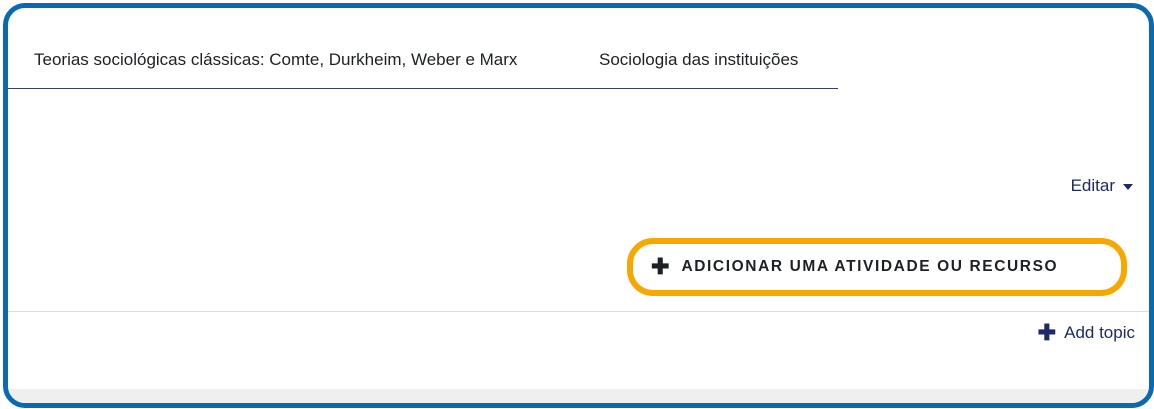 The image size is (1154, 409). I want to click on tab-sociologia-instituicoes: Sociologia das instituições, so click(698, 60).